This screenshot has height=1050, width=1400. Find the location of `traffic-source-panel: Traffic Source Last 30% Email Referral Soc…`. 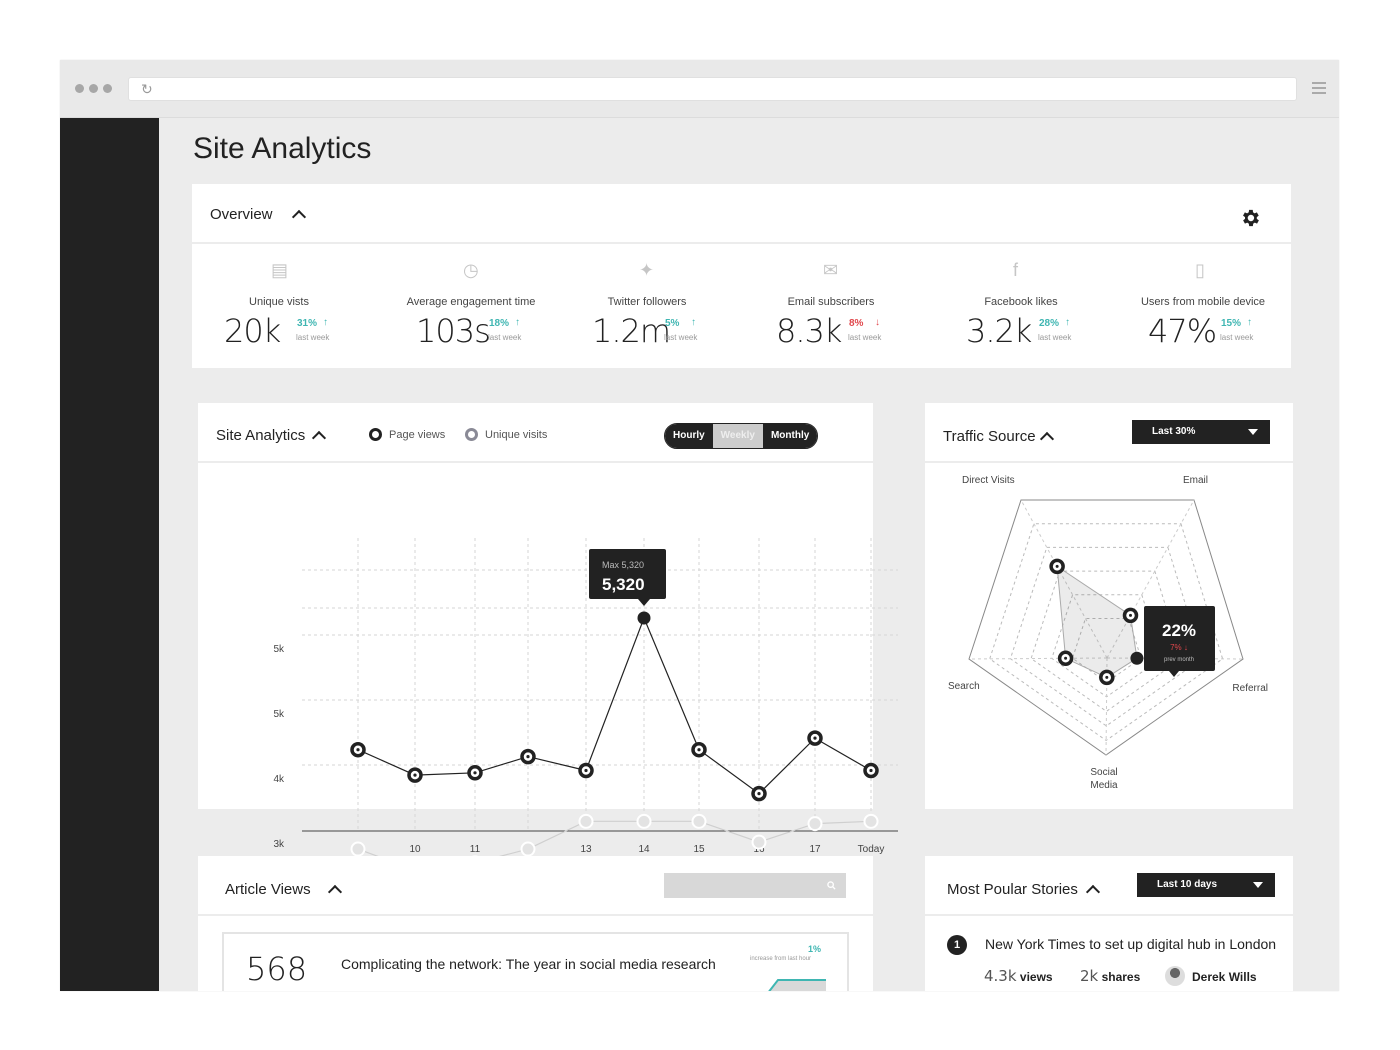

traffic-source-panel: Traffic Source Last 30% Email Referral Soc… is located at coordinates (1109, 606).